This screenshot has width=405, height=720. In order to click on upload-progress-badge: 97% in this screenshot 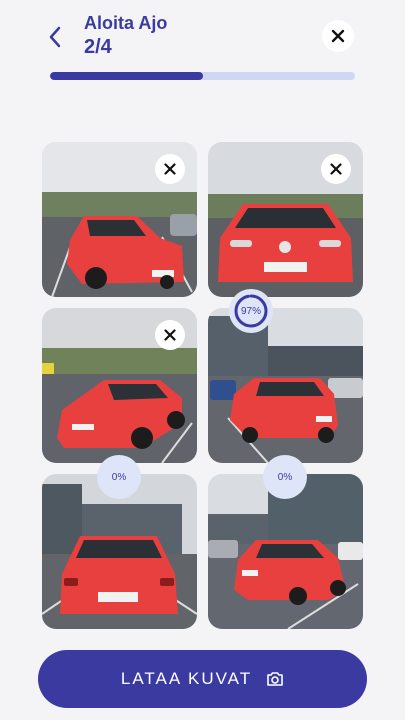, I will do `click(251, 311)`.